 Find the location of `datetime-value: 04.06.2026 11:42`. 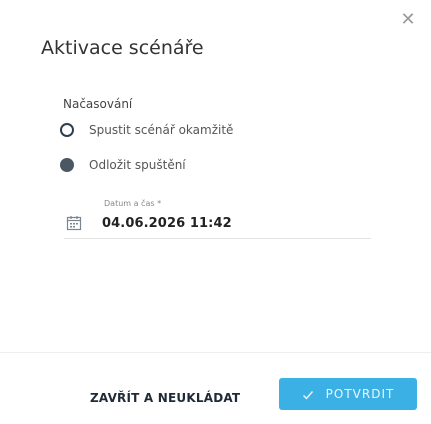

datetime-value: 04.06.2026 11:42 is located at coordinates (167, 223).